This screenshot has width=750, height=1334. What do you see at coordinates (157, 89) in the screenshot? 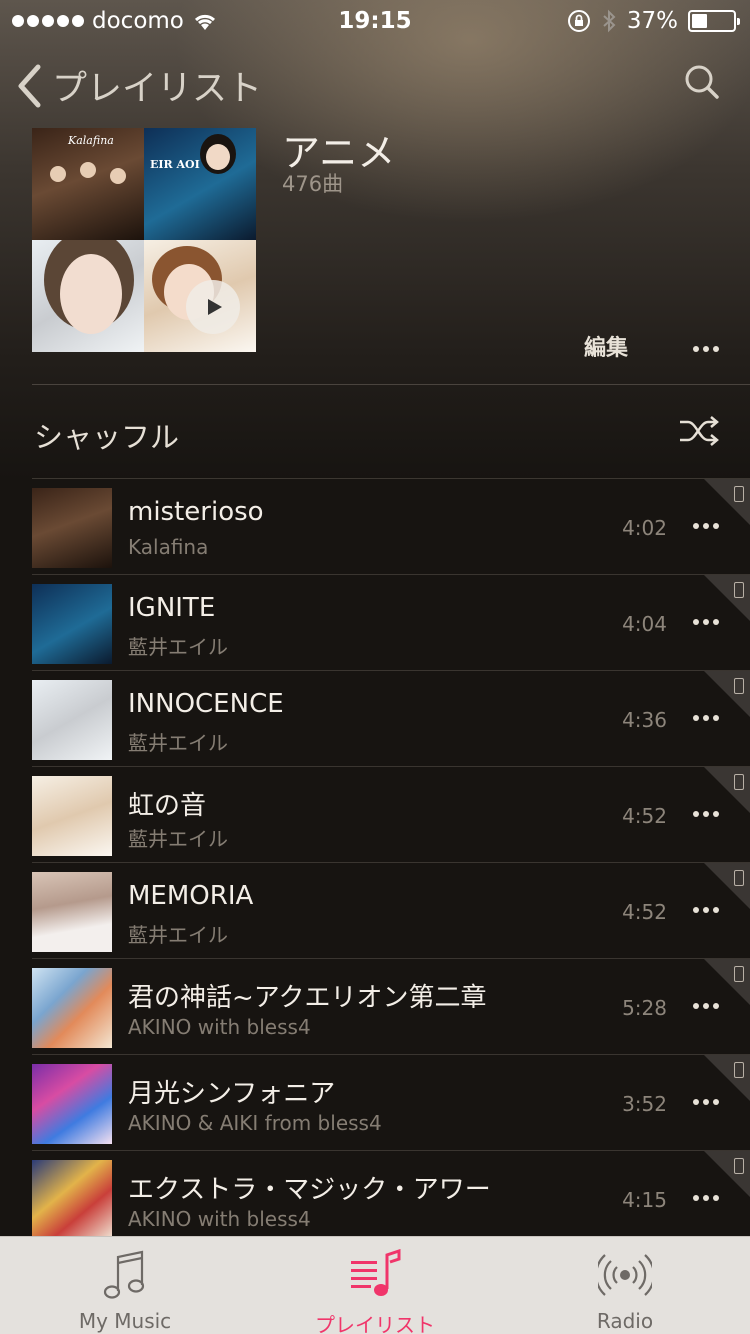
I see `back-label: プレイリスト` at bounding box center [157, 89].